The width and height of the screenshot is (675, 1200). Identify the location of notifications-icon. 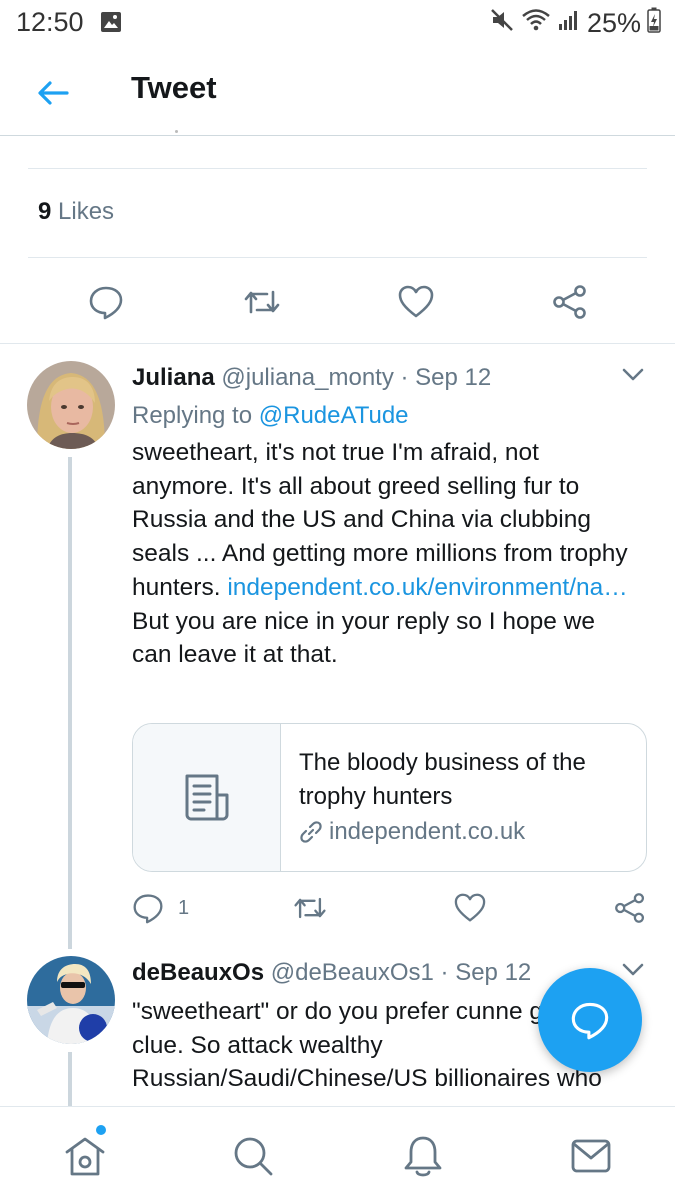
(423, 1156).